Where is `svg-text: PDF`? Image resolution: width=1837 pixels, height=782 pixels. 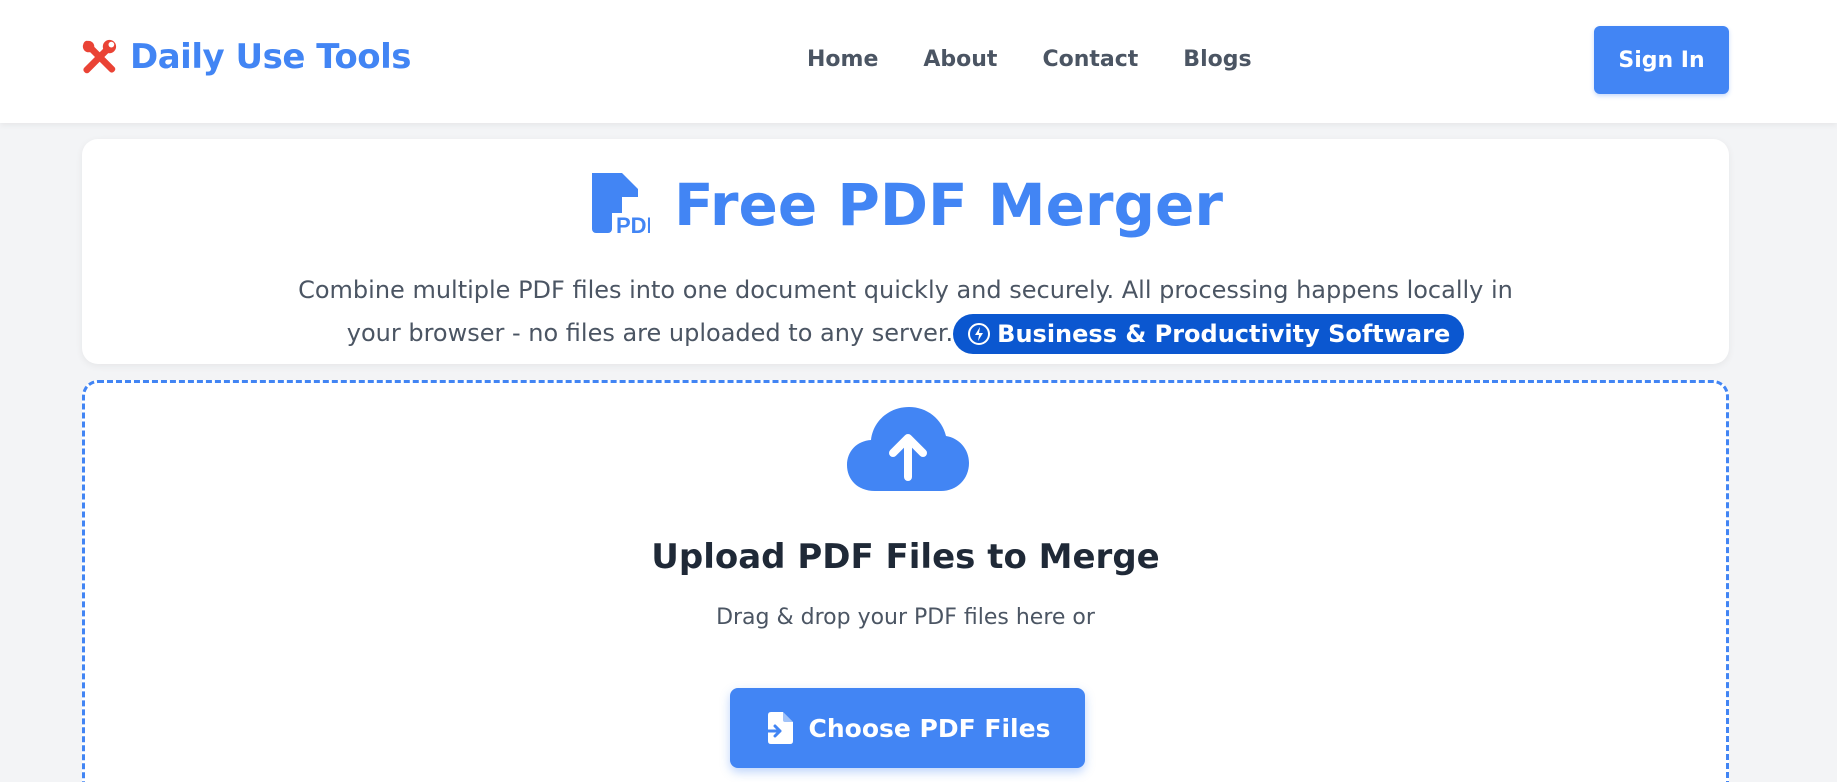
svg-text: PDF is located at coordinates (633, 225).